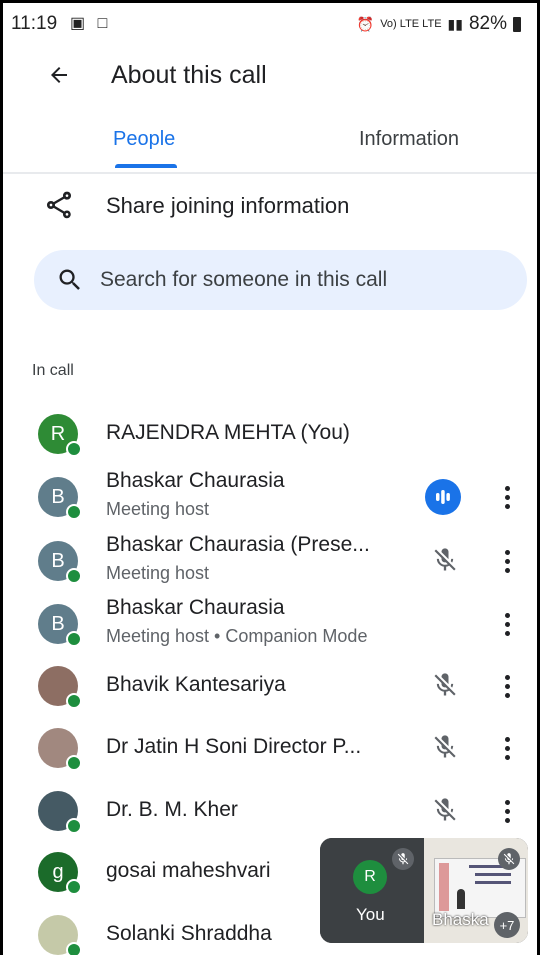 This screenshot has height=957, width=544. I want to click on search-bar, so click(280, 280).